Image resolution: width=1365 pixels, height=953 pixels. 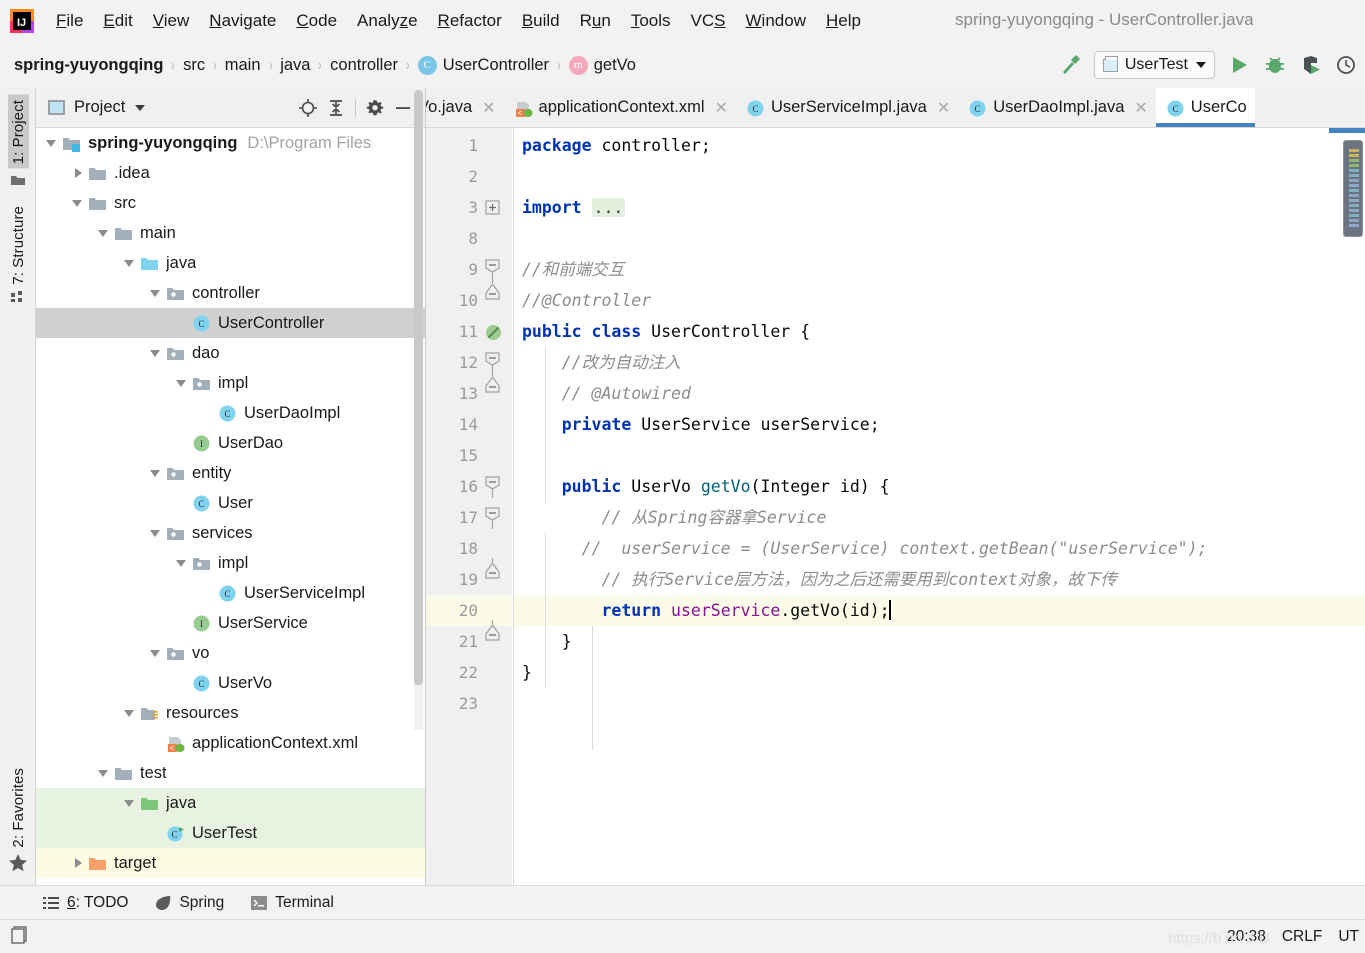 I want to click on settings-gear-icon, so click(x=375, y=108).